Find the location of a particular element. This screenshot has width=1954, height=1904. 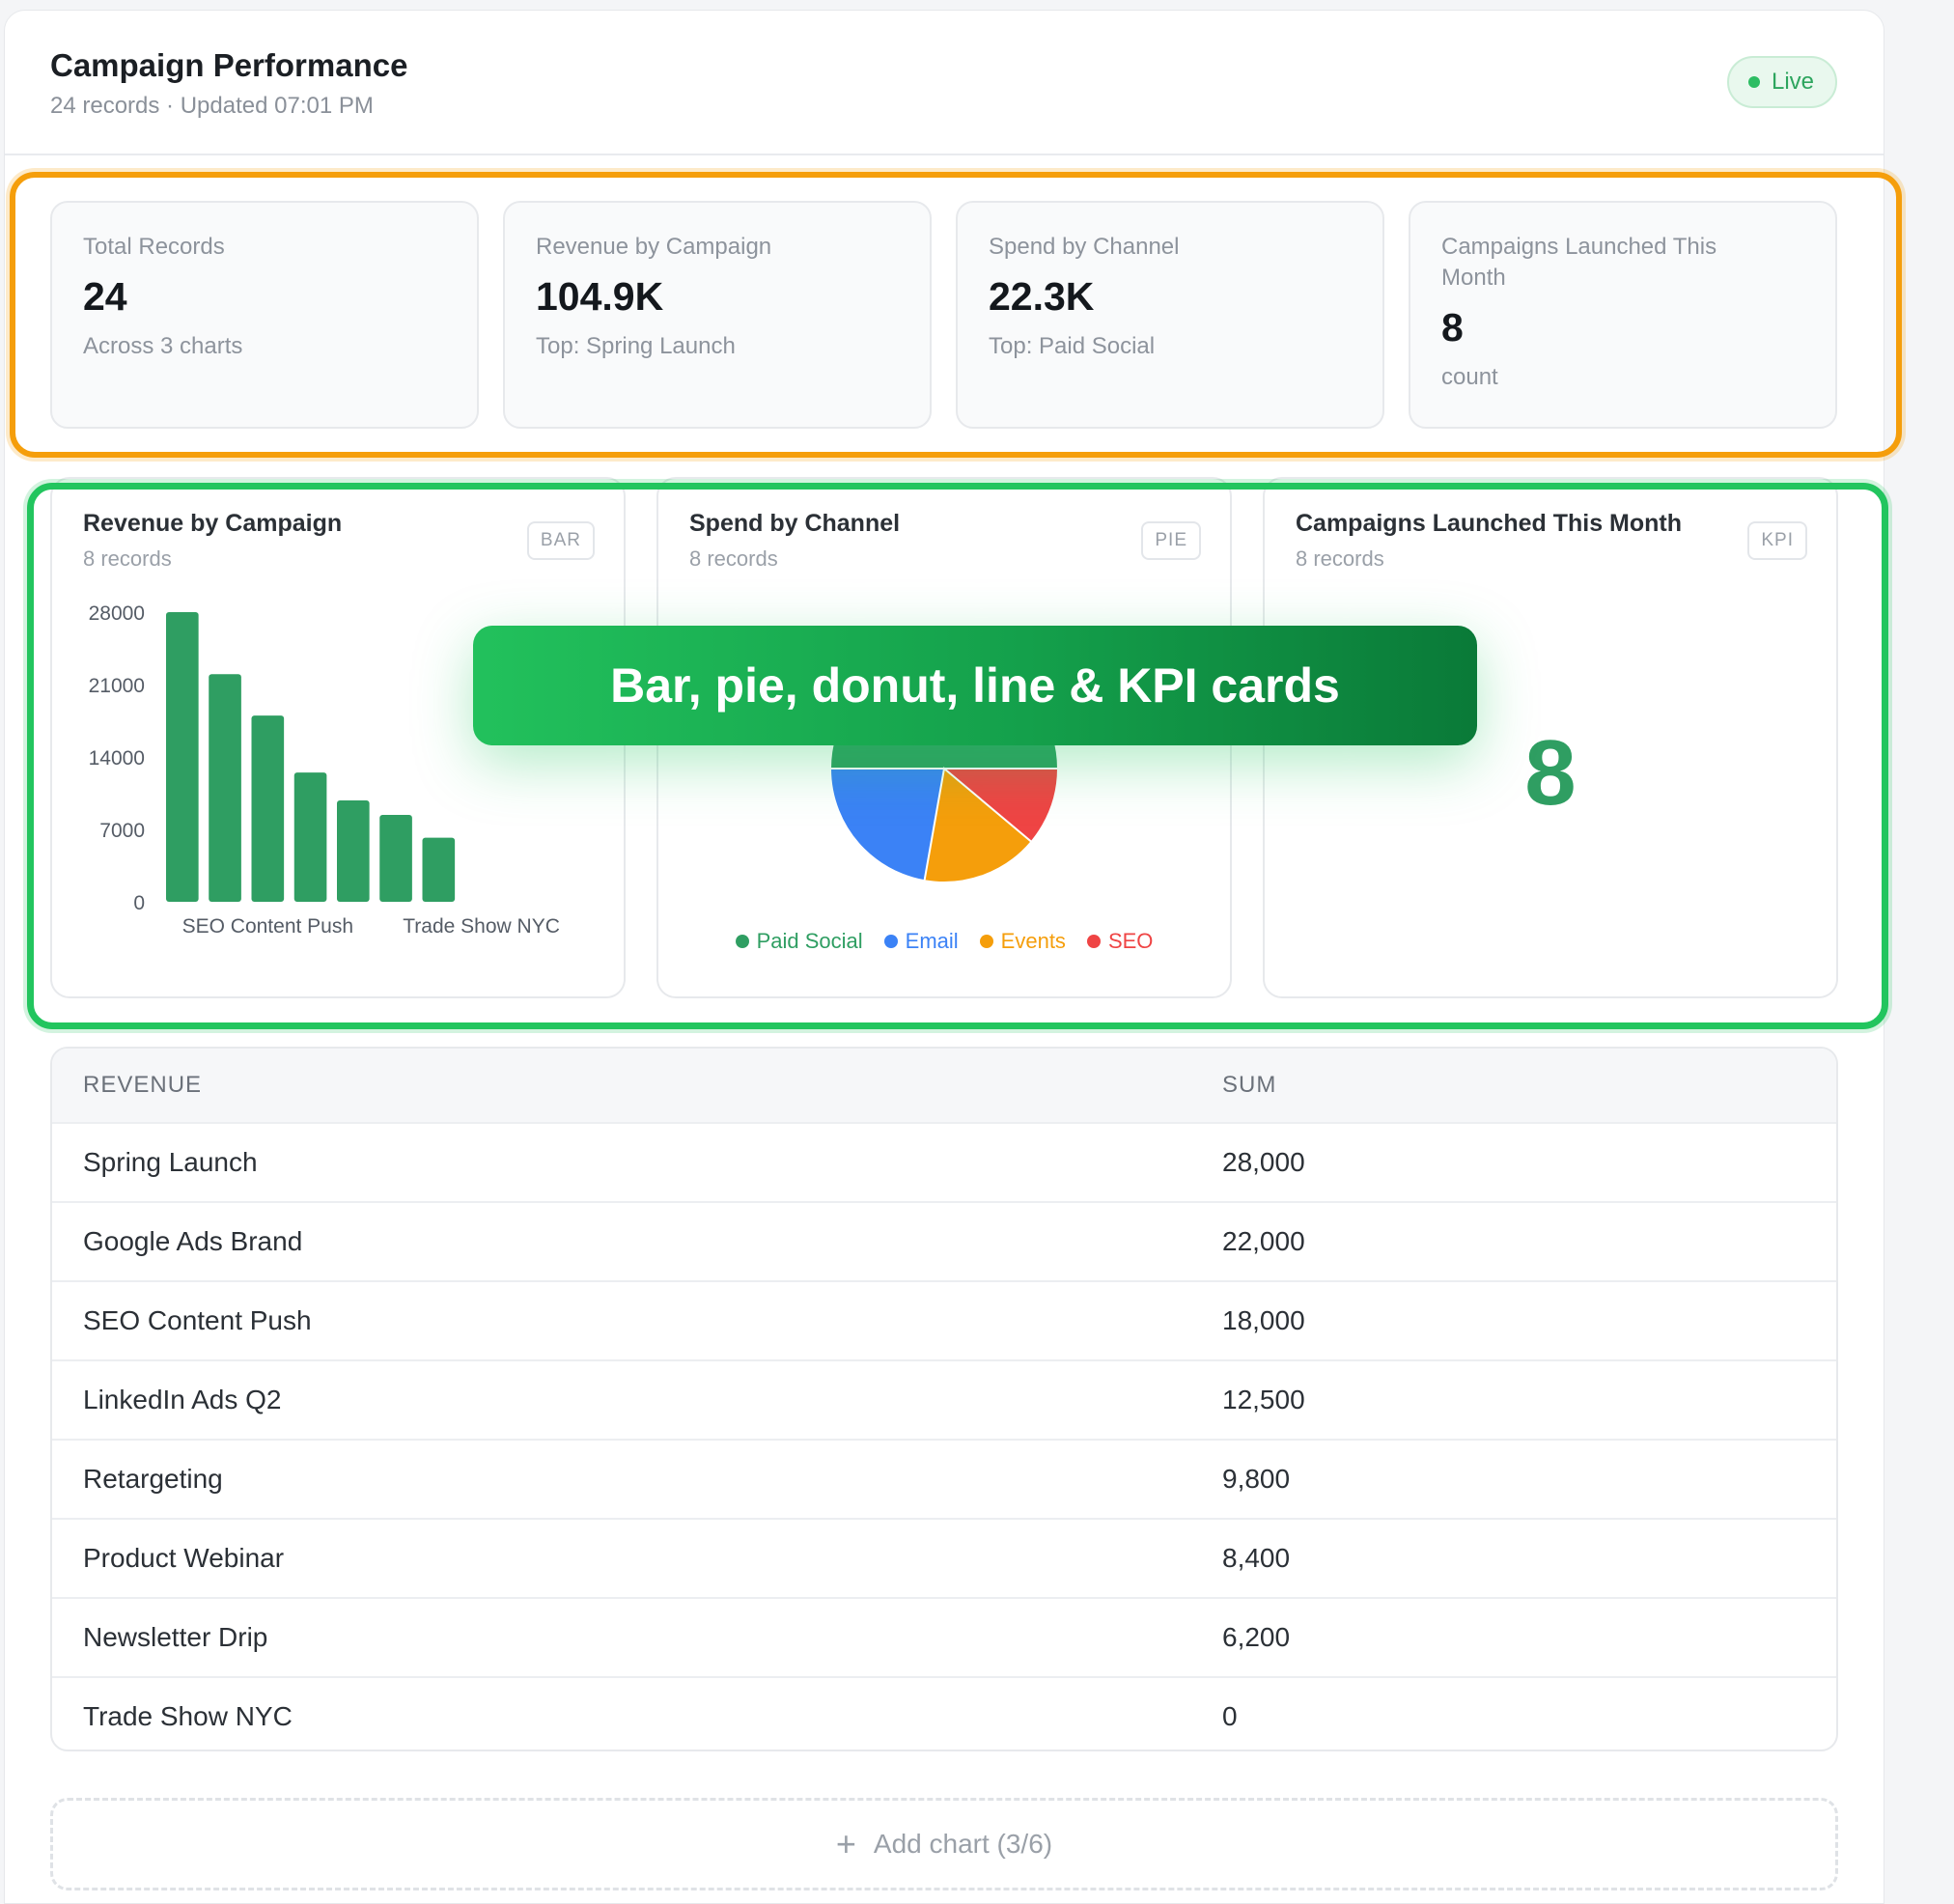

table-cell-sum: 8,400 is located at coordinates (1256, 1558).